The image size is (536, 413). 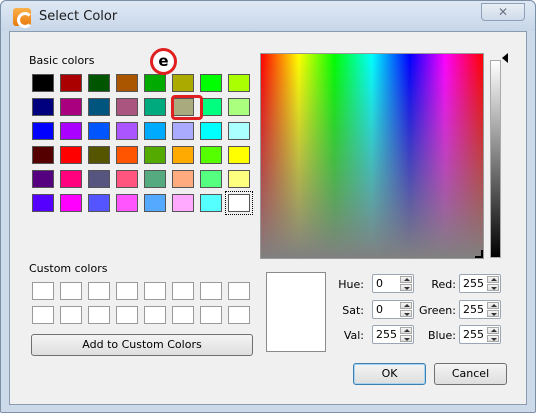 I want to click on green-spinbox, so click(x=480, y=309).